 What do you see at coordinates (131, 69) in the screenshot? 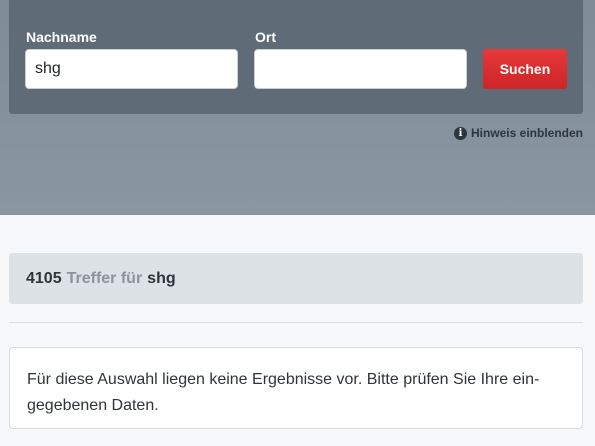
I see `lastname-input` at bounding box center [131, 69].